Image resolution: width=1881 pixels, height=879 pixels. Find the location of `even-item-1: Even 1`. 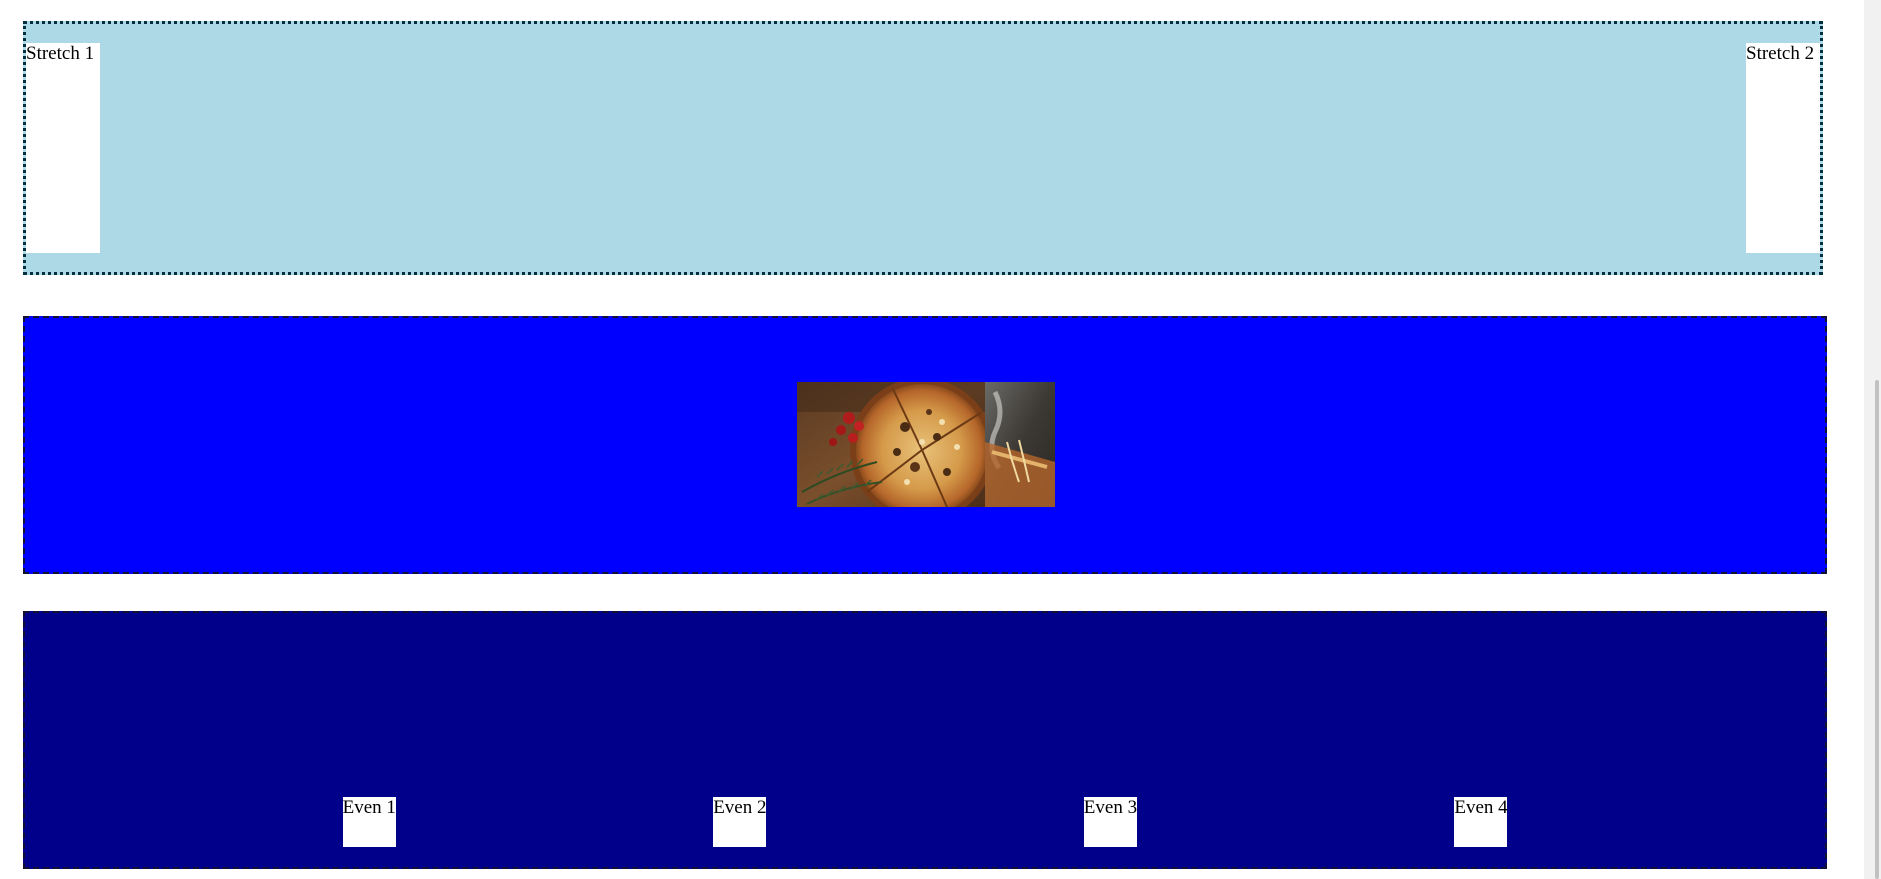

even-item-1: Even 1 is located at coordinates (369, 822).